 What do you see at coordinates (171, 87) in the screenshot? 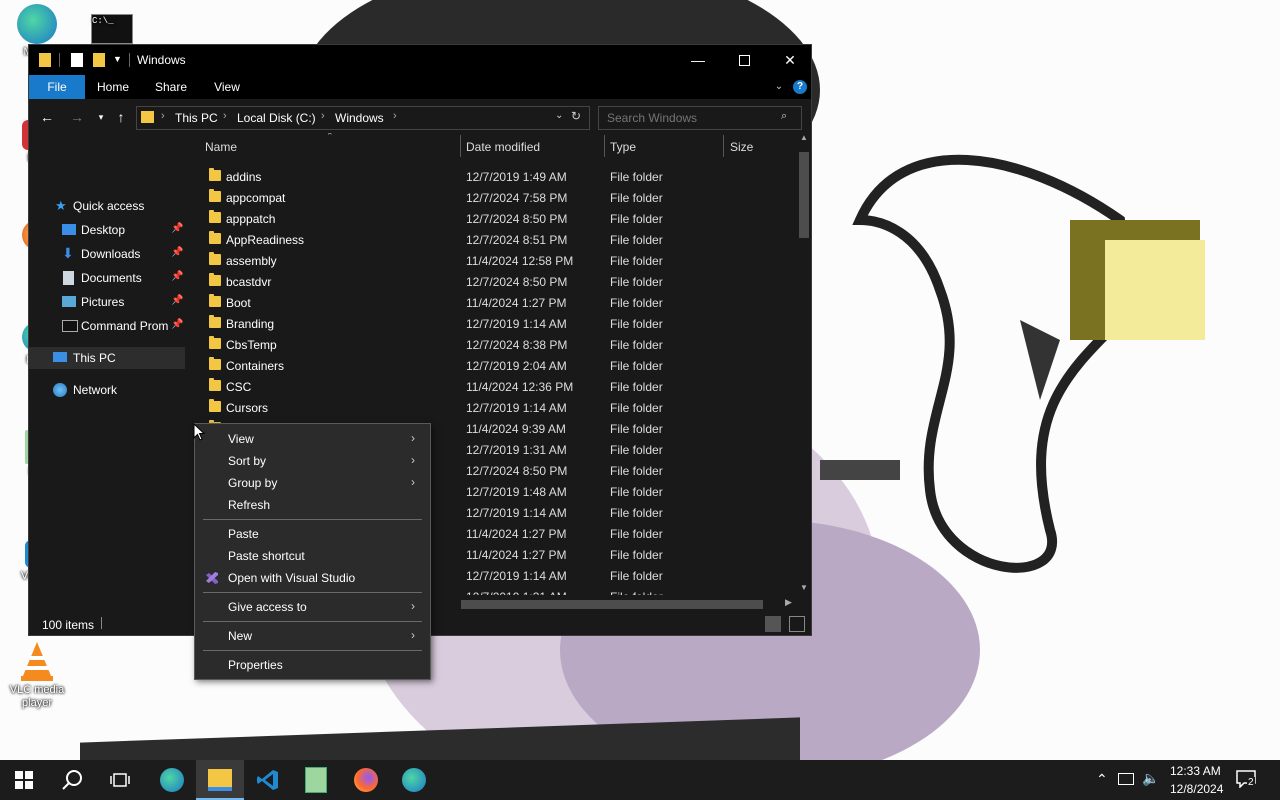
I see `tab-share: Share` at bounding box center [171, 87].